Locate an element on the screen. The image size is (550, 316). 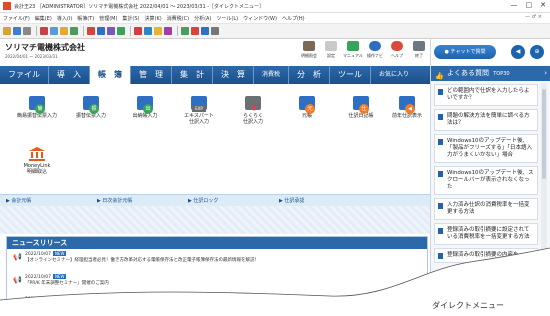
slip-icon: 簡 is located at coordinates (37, 105).